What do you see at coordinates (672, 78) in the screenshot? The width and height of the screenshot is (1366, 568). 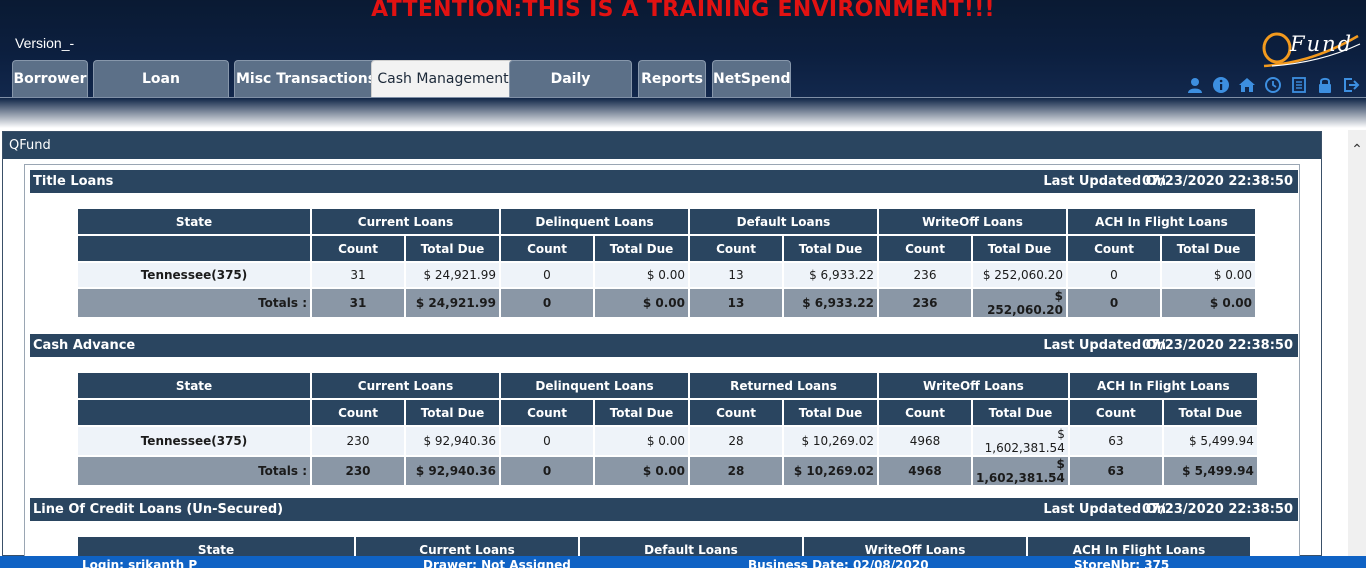 I see `tab-reports: Reports` at bounding box center [672, 78].